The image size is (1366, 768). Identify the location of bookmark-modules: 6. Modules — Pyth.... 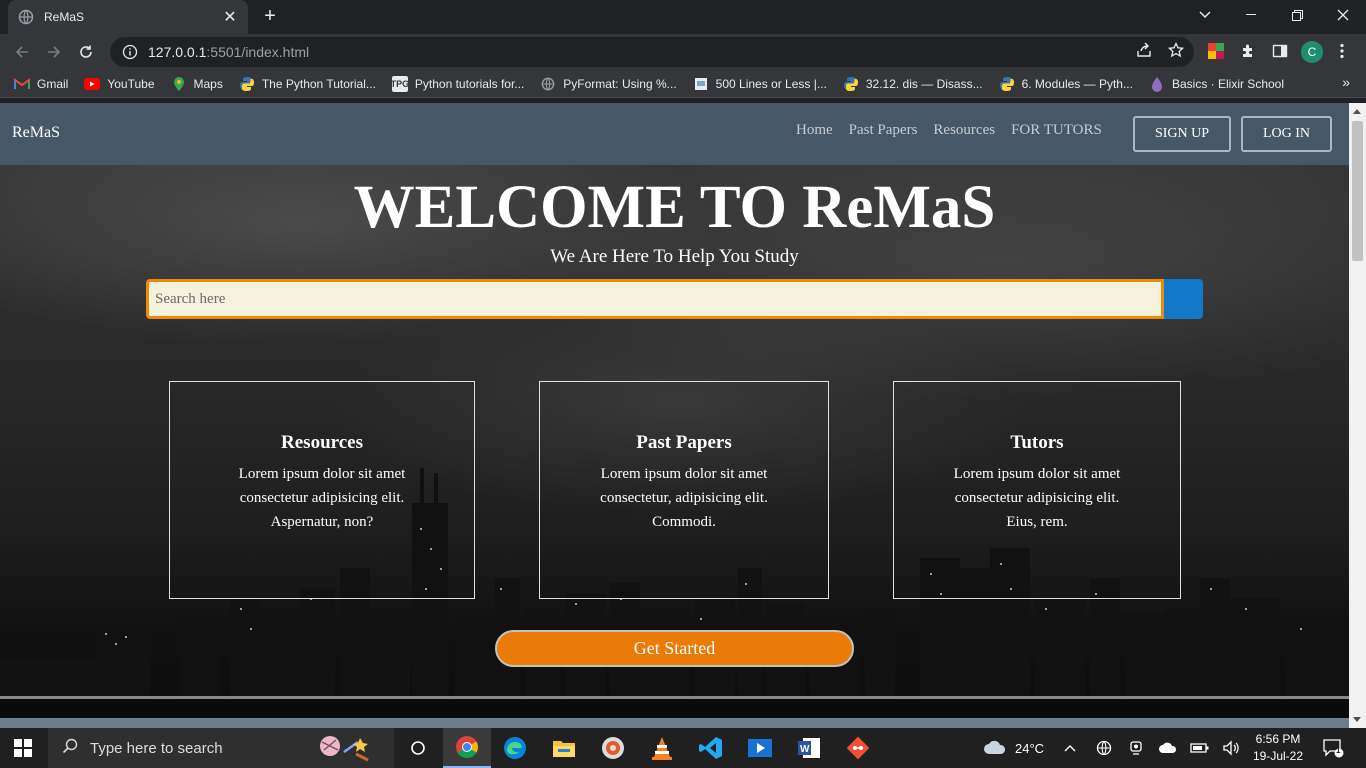
(1066, 84).